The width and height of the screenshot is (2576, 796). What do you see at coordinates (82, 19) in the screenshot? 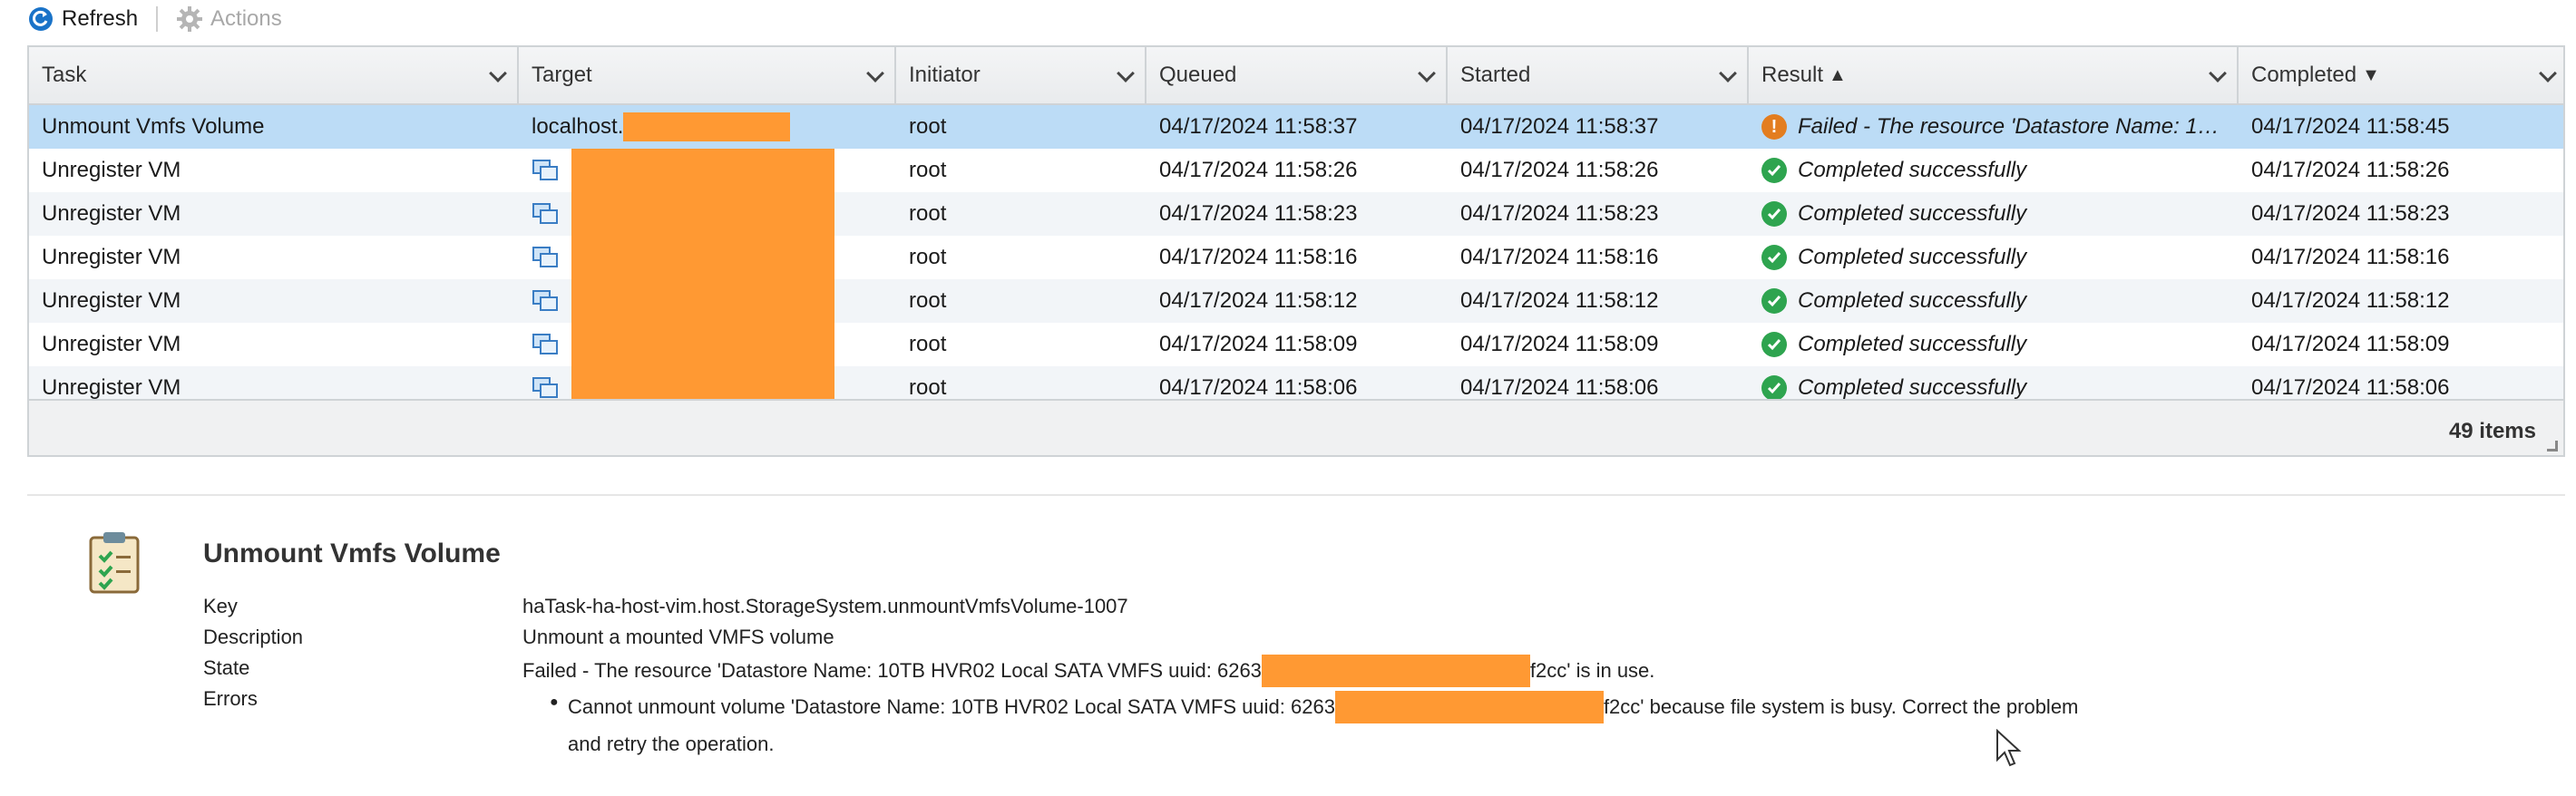
I see `refresh-button: Refresh` at bounding box center [82, 19].